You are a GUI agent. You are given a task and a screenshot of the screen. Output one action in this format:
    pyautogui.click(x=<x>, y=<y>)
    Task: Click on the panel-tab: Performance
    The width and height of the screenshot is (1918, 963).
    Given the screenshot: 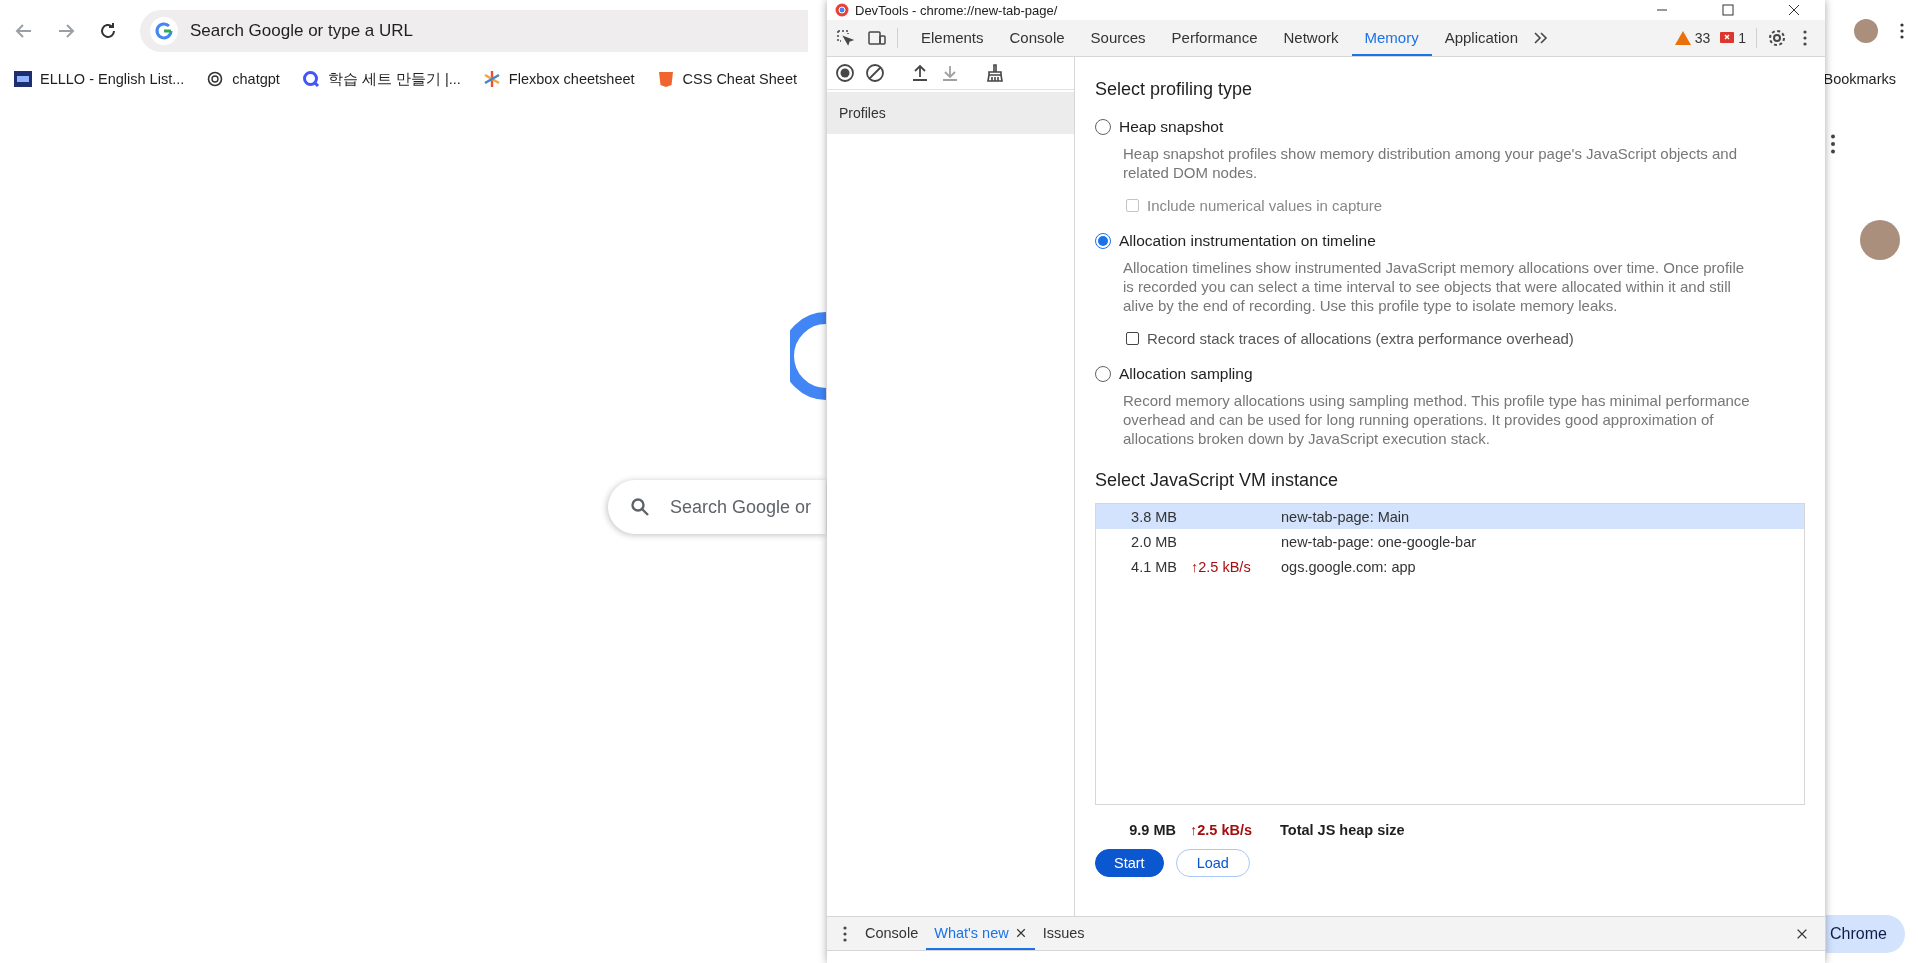 What is the action you would take?
    pyautogui.click(x=1214, y=38)
    